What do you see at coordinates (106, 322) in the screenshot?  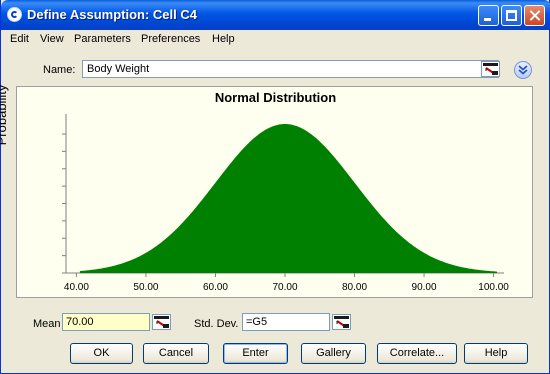 I see `mean-field: 70.00` at bounding box center [106, 322].